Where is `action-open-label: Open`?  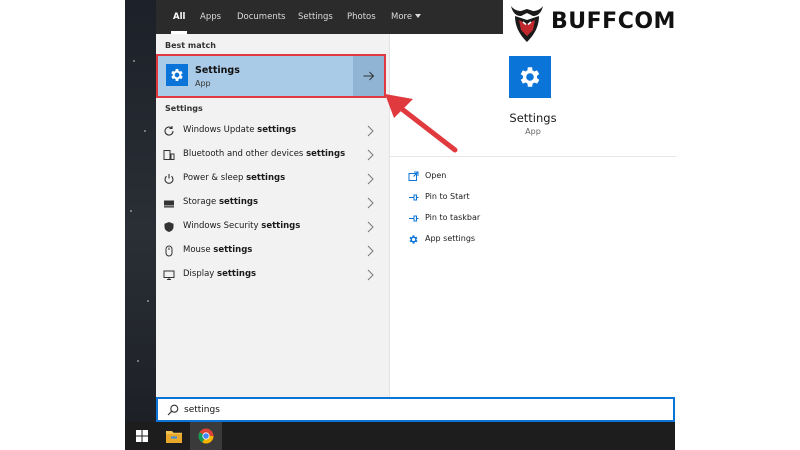 action-open-label: Open is located at coordinates (436, 175).